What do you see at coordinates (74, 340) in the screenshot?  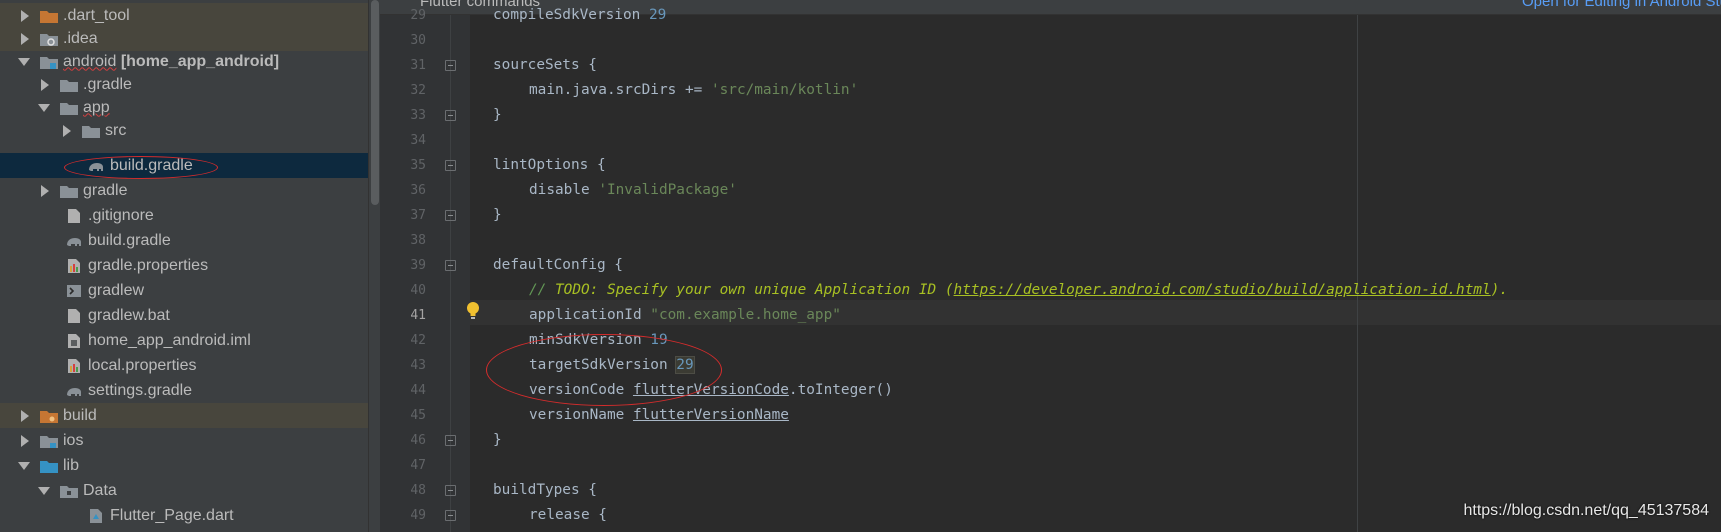 I see `module-file-icon` at bounding box center [74, 340].